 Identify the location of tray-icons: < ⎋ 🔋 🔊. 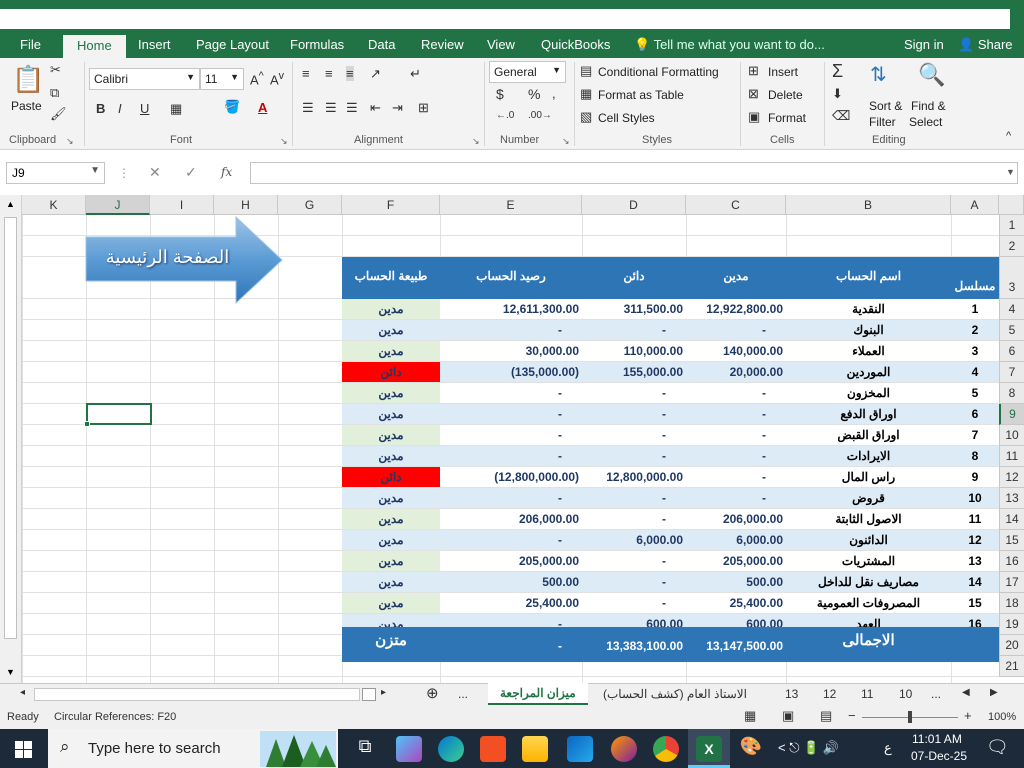
(808, 748).